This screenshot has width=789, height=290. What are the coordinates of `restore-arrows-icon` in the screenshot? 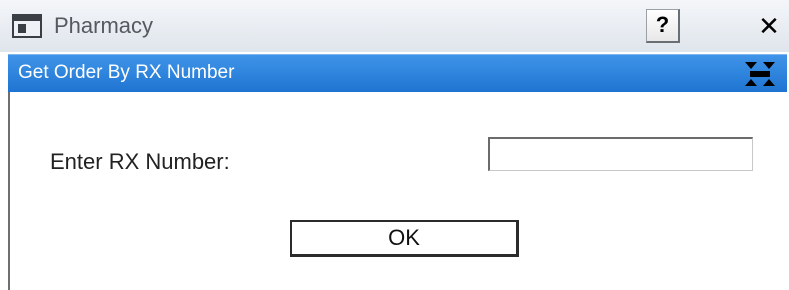 It's located at (760, 74).